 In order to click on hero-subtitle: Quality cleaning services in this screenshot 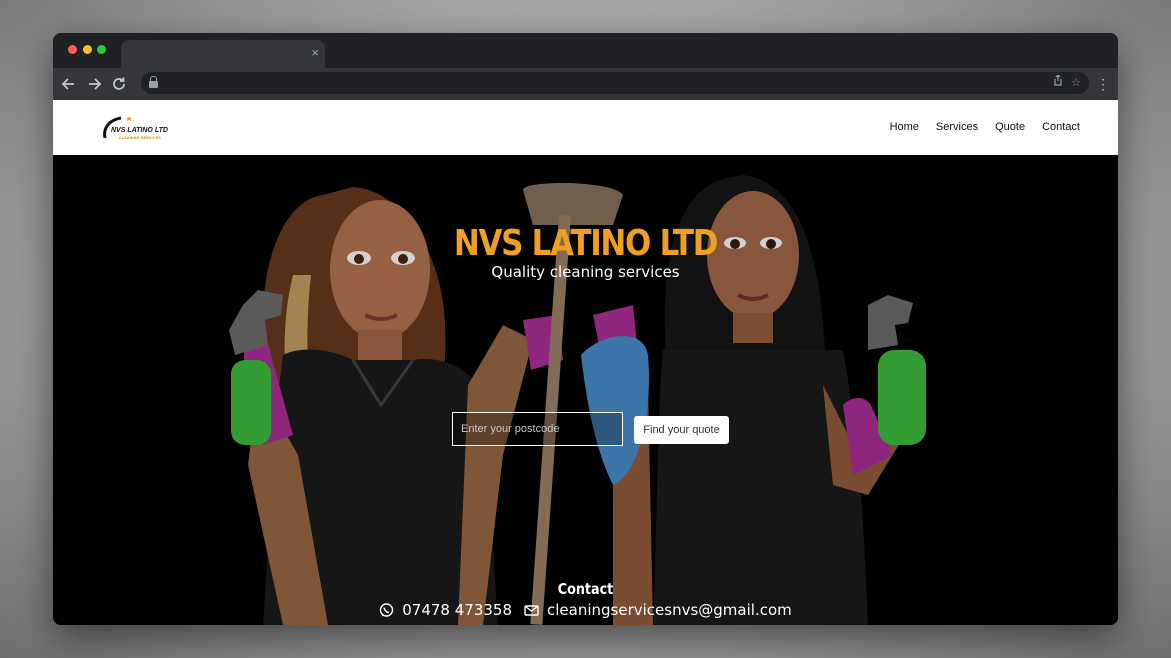, I will do `click(585, 272)`.